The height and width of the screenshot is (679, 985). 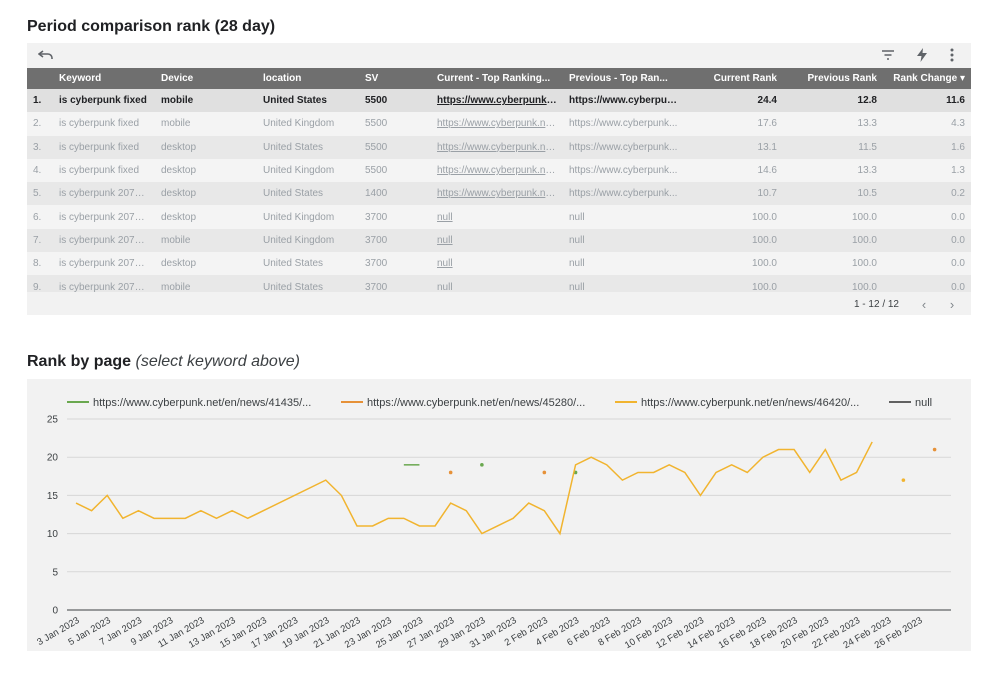 I want to click on col-sv: SV, so click(x=395, y=78).